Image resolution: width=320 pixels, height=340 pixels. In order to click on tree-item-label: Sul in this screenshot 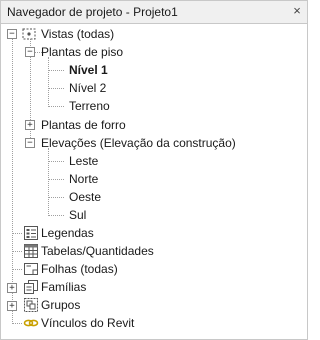, I will do `click(78, 215)`.